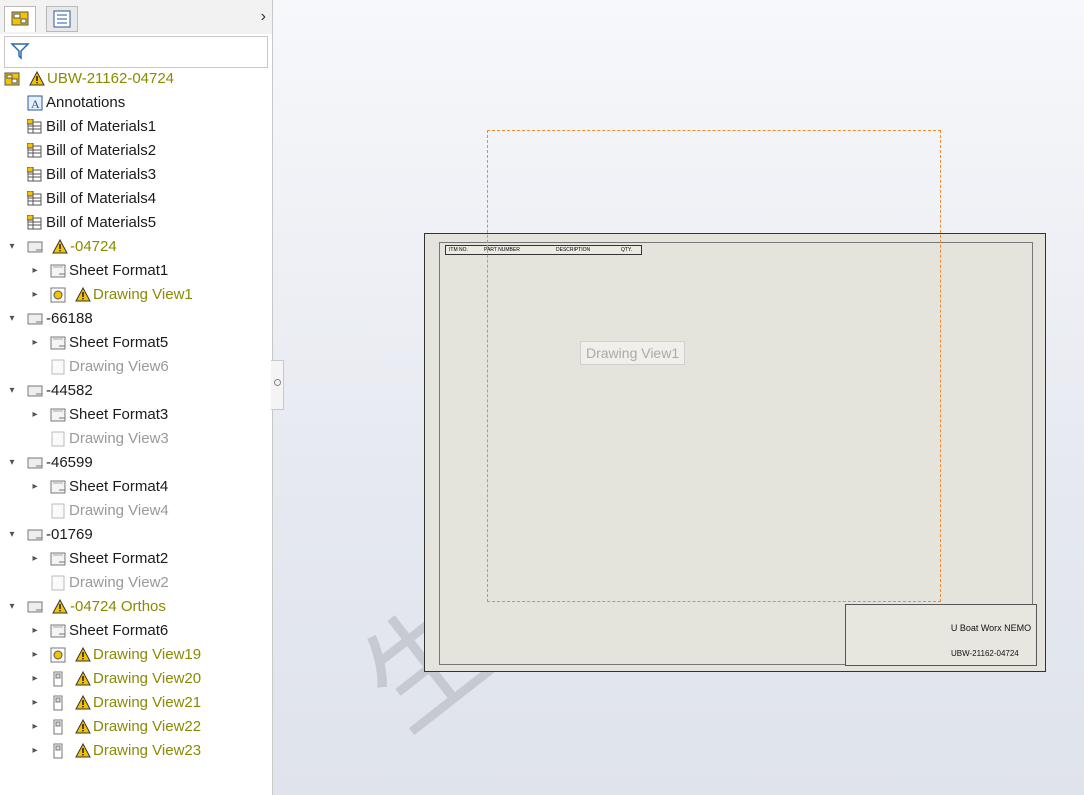  I want to click on tree-item: ▸ Sheet Format5, so click(136, 343).